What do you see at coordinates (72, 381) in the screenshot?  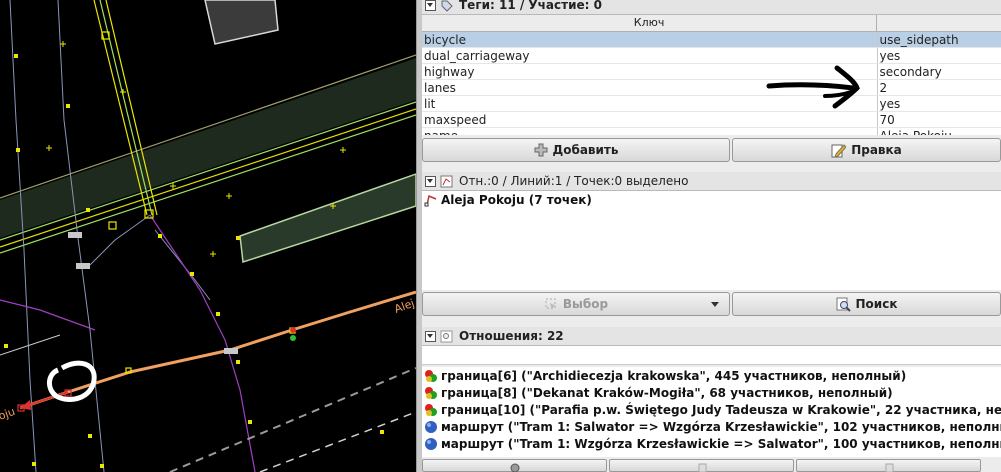 I see `highlight-circle` at bounding box center [72, 381].